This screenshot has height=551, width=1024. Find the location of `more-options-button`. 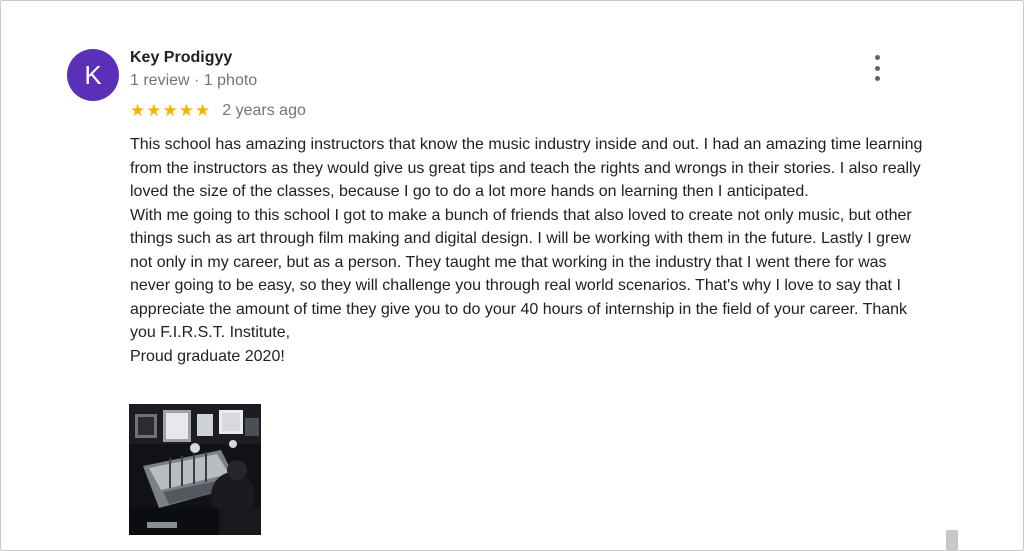

more-options-button is located at coordinates (877, 68).